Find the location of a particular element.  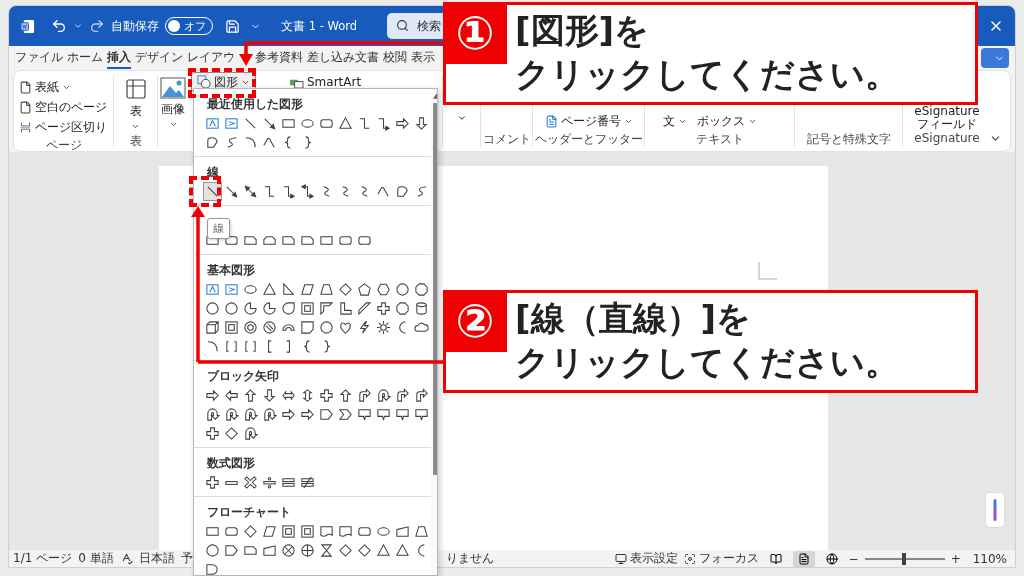

display-settings-button: 表示設定 is located at coordinates (646, 558).